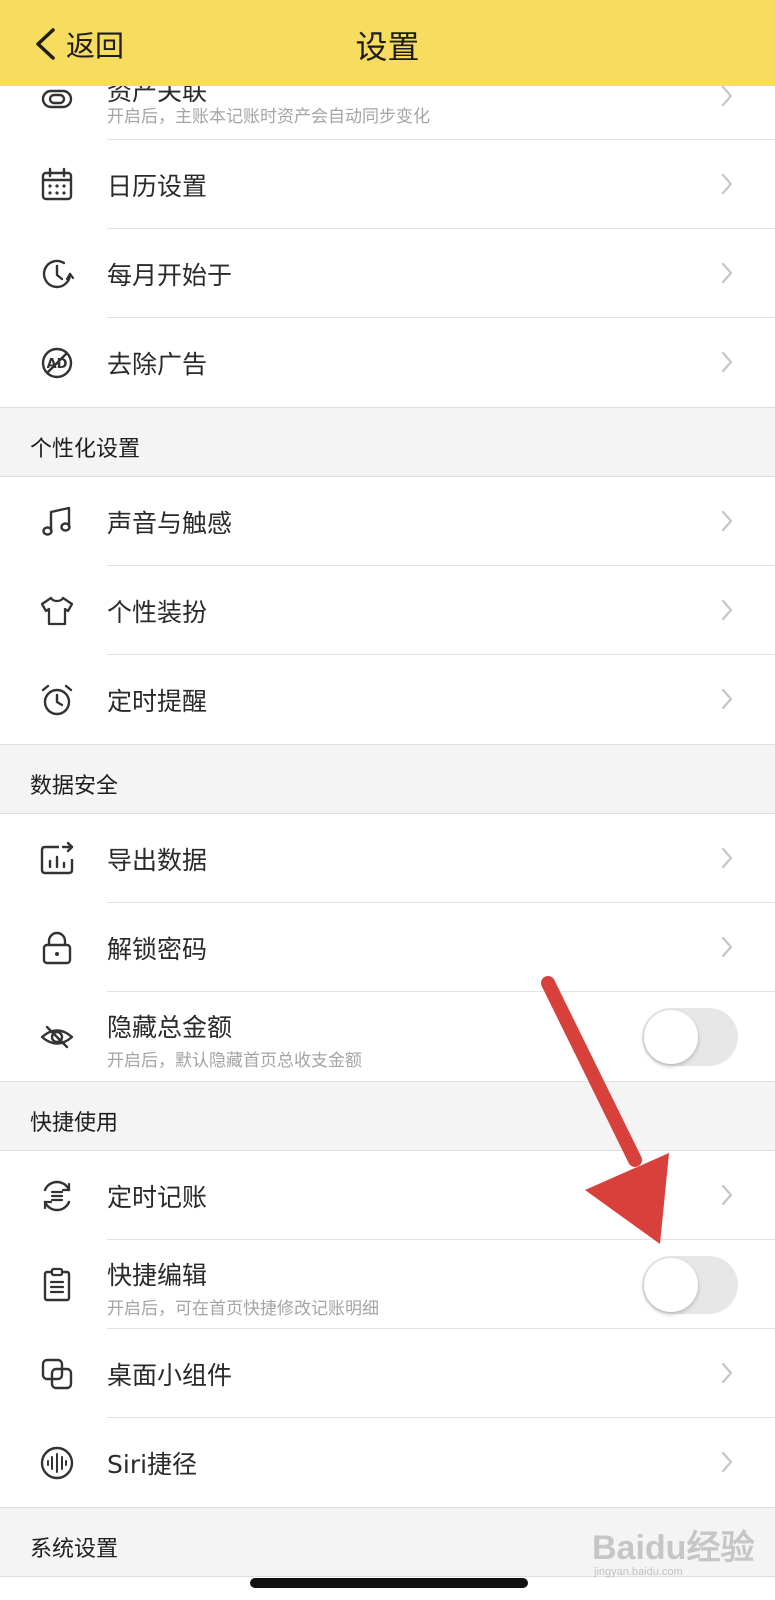  What do you see at coordinates (157, 1197) in the screenshot?
I see `settings-item-label: 定时记账` at bounding box center [157, 1197].